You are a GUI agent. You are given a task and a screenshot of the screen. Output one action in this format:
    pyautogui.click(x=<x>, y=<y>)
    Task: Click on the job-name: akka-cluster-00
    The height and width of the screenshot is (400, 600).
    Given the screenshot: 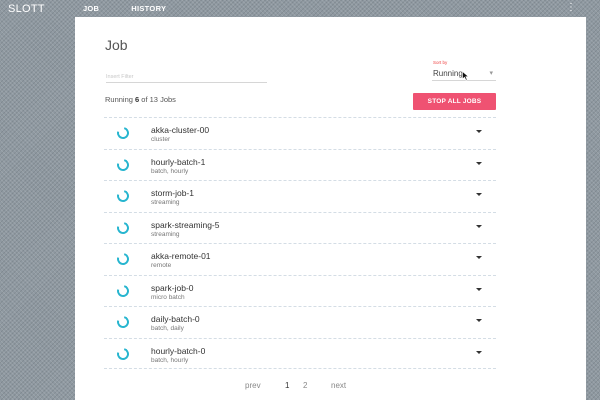 What is the action you would take?
    pyautogui.click(x=180, y=130)
    